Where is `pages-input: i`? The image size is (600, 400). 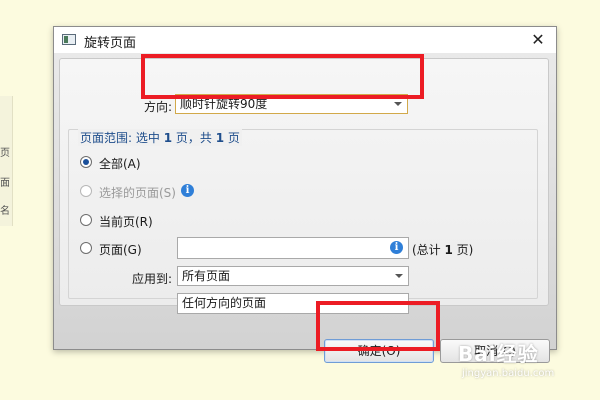
pages-input: i is located at coordinates (293, 248).